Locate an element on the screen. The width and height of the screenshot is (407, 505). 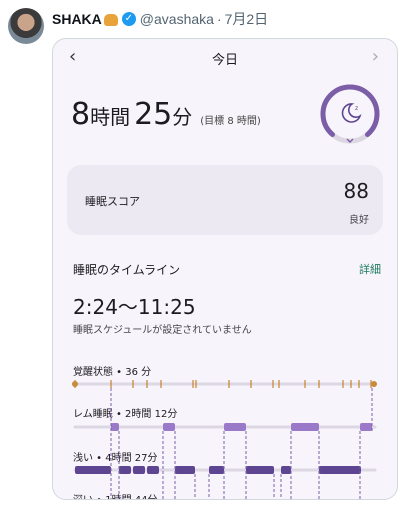
duration-hours: 8 is located at coordinates (81, 114).